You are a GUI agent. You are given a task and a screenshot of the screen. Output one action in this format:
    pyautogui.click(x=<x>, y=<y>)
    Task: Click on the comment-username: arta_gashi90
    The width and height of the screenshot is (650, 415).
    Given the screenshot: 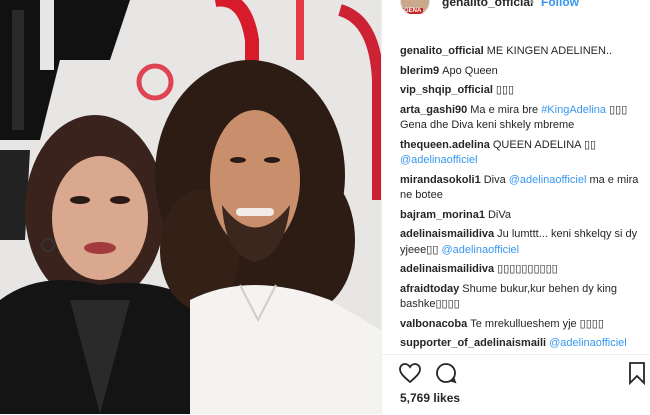 What is the action you would take?
    pyautogui.click(x=433, y=110)
    